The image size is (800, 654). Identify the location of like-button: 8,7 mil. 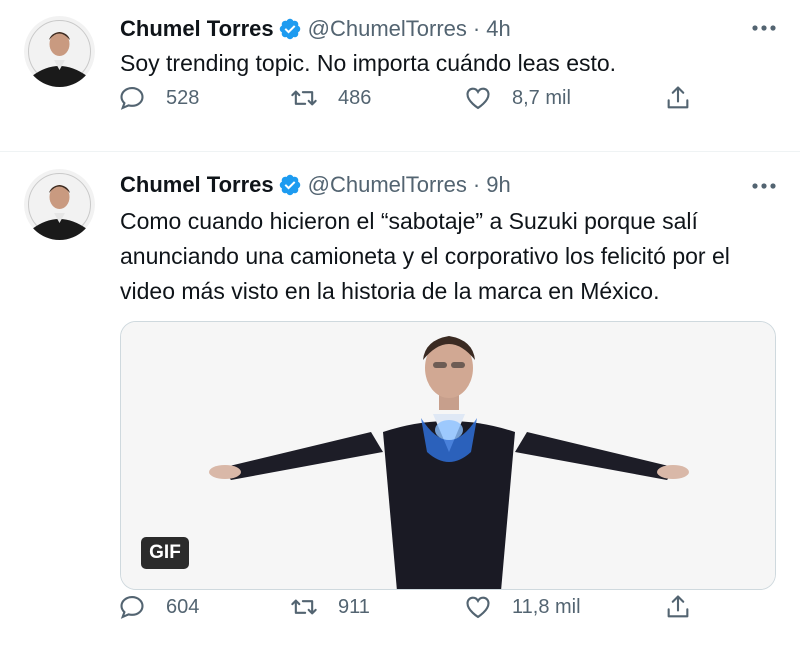
(517, 98).